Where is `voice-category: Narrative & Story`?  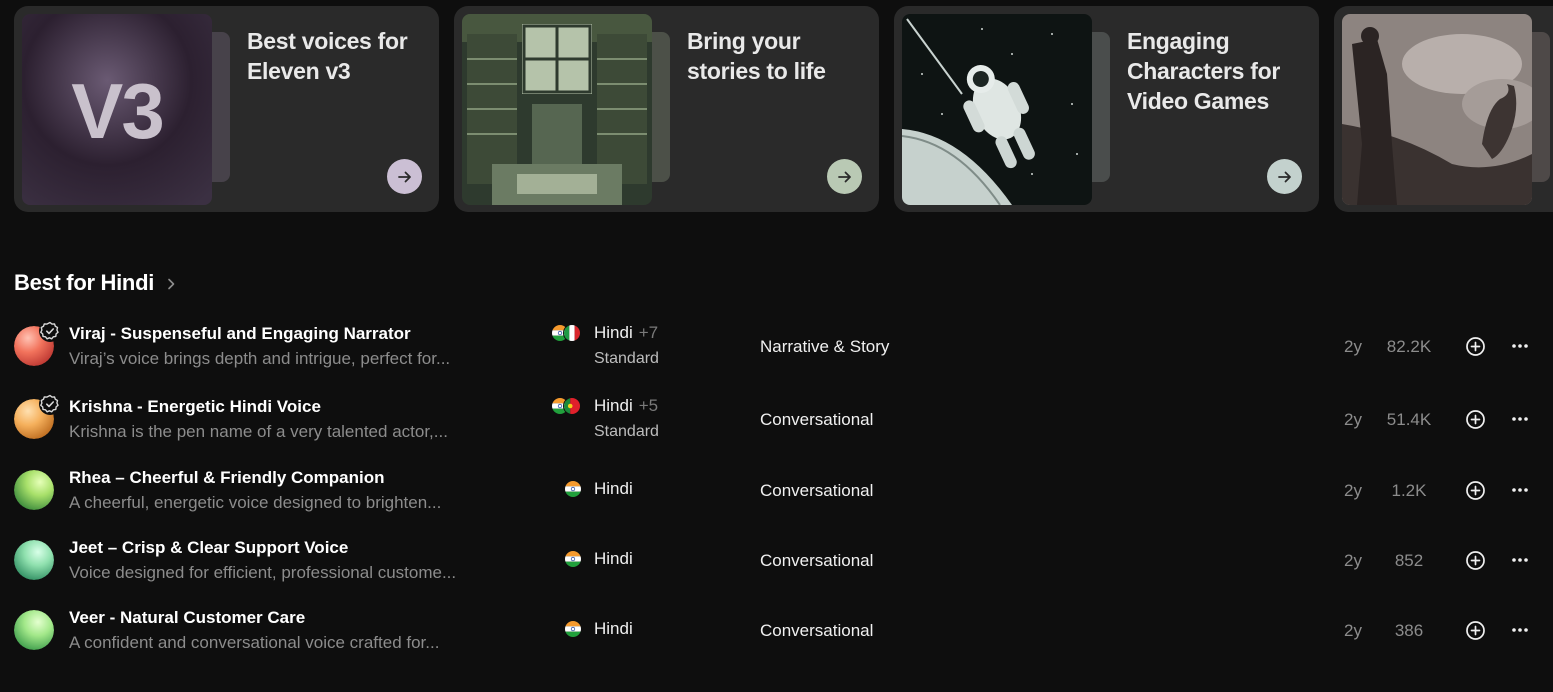 voice-category: Narrative & Story is located at coordinates (825, 346).